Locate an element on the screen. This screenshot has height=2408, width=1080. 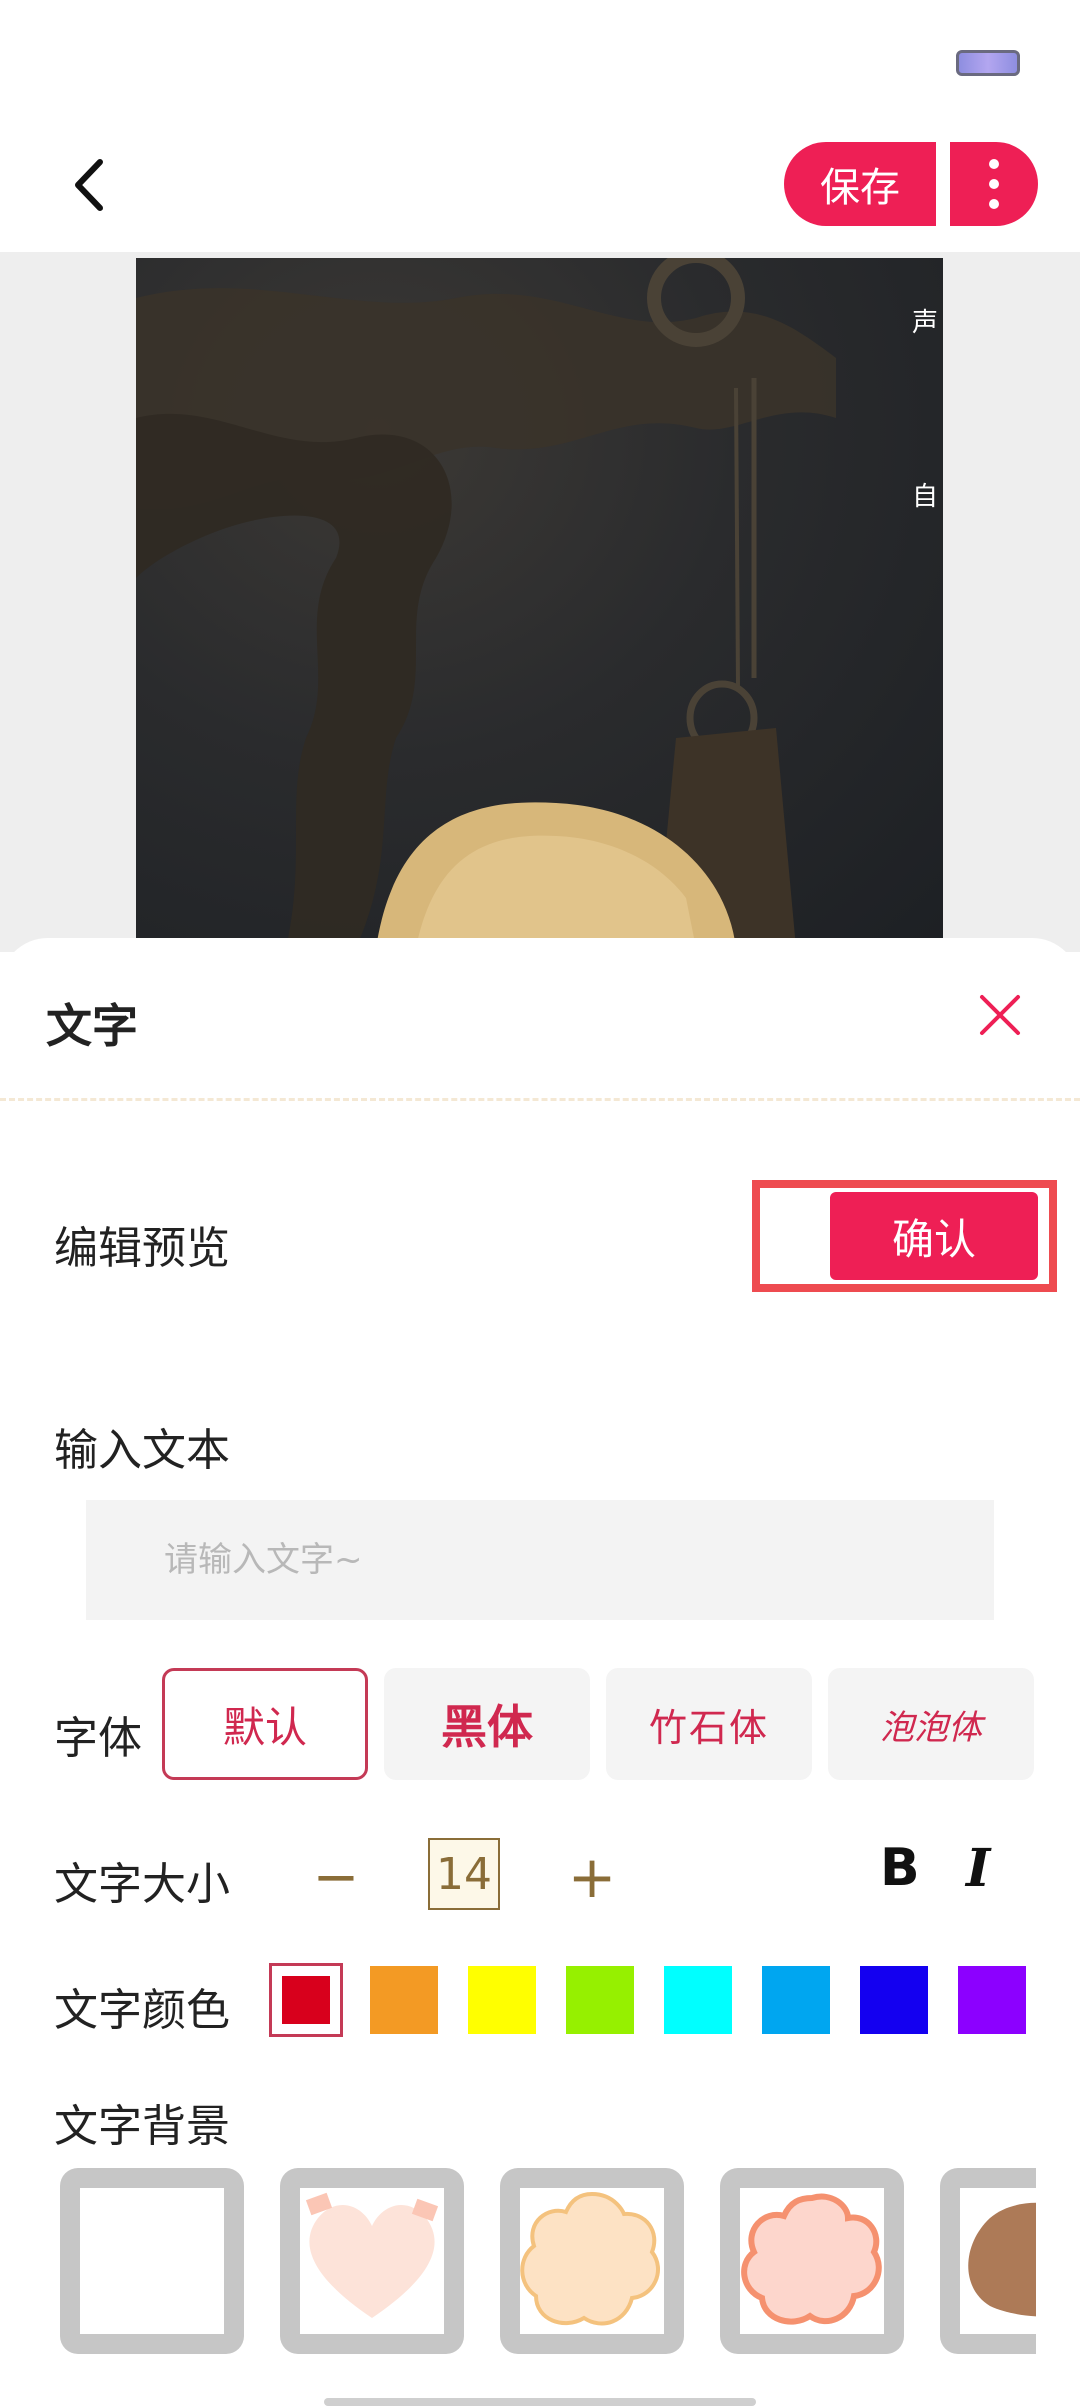
back-button is located at coordinates (90, 185).